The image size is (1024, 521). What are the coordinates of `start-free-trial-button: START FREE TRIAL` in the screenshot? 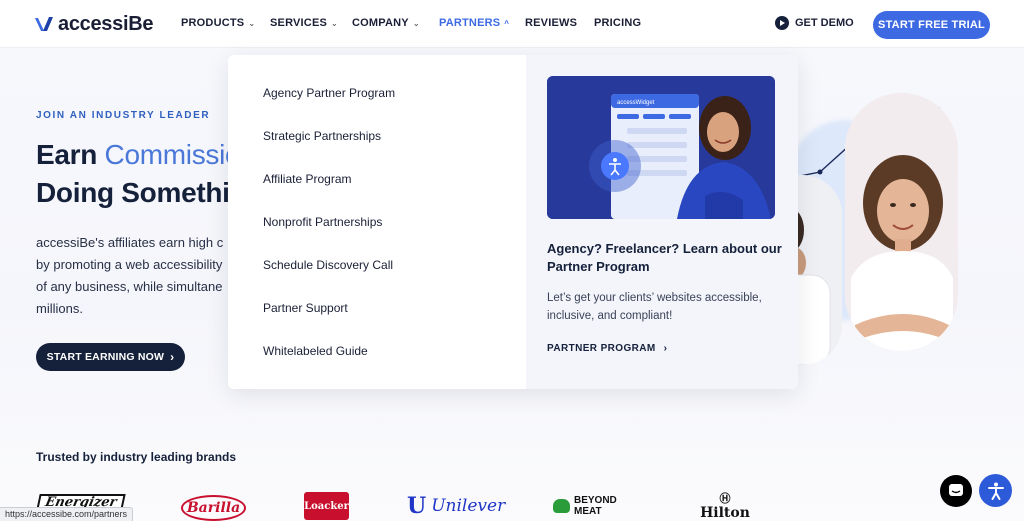 It's located at (931, 25).